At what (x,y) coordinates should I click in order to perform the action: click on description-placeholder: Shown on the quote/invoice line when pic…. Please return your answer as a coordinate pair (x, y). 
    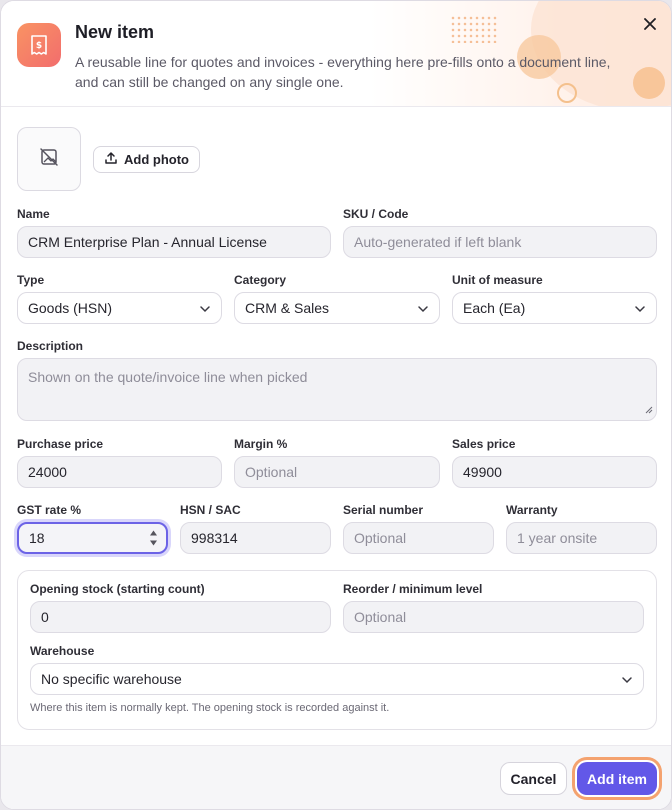
    Looking at the image, I should click on (168, 377).